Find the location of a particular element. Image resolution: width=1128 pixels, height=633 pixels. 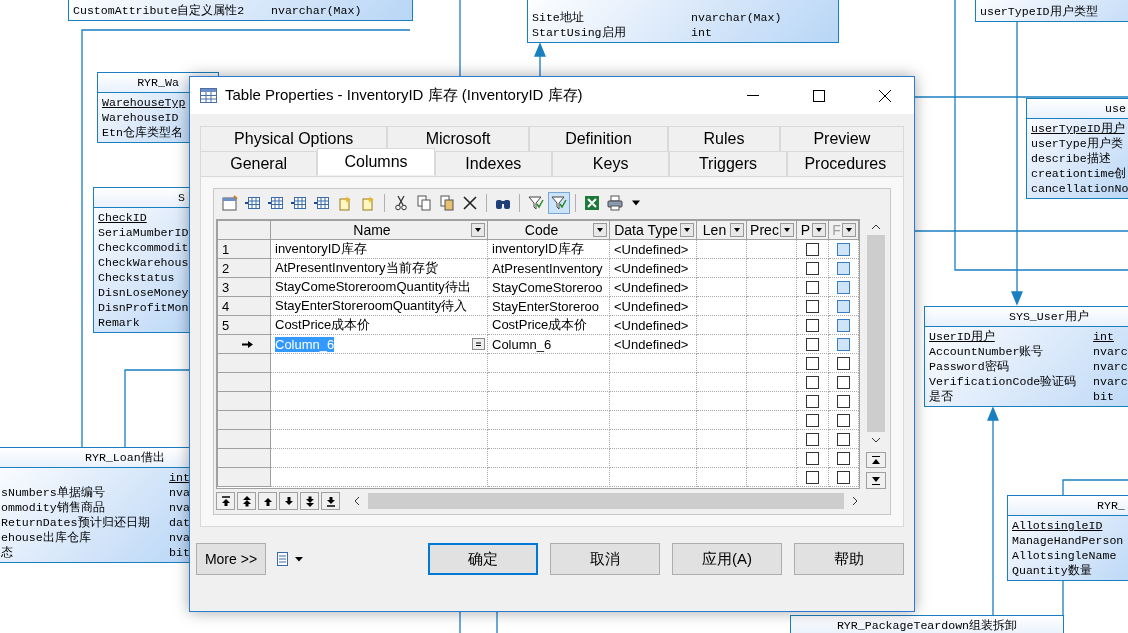

column-header: Name is located at coordinates (379, 230).